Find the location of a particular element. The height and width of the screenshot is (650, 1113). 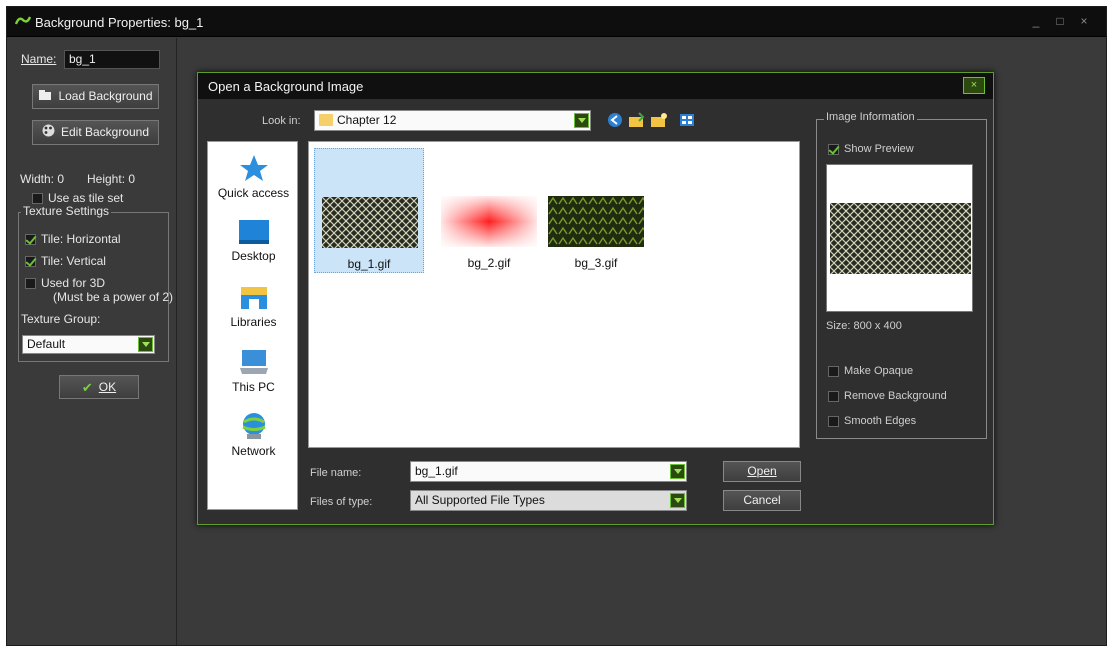

cancel-label: Cancel is located at coordinates (762, 500).